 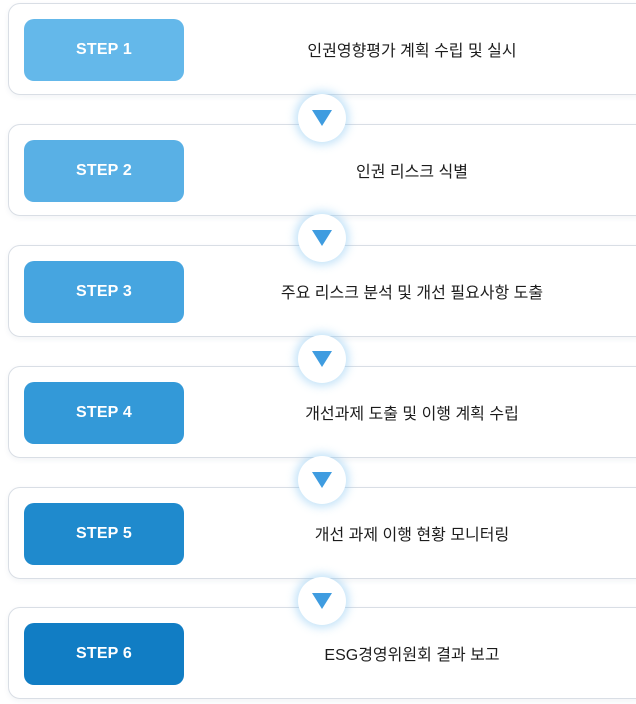 What do you see at coordinates (104, 654) in the screenshot?
I see `step-badge-6: STEP 6` at bounding box center [104, 654].